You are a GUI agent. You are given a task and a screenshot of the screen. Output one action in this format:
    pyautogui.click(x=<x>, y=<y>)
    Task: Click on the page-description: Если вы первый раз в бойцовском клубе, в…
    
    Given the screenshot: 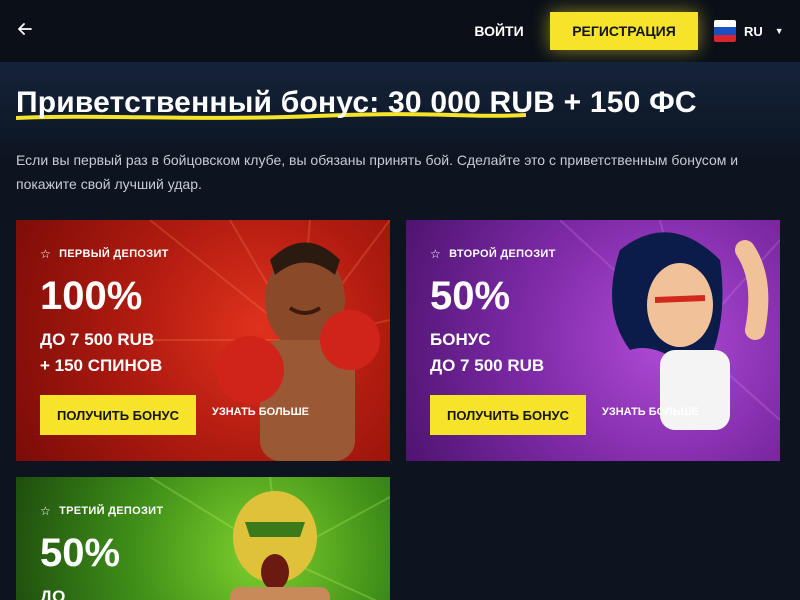 What is the action you would take?
    pyautogui.click(x=377, y=172)
    